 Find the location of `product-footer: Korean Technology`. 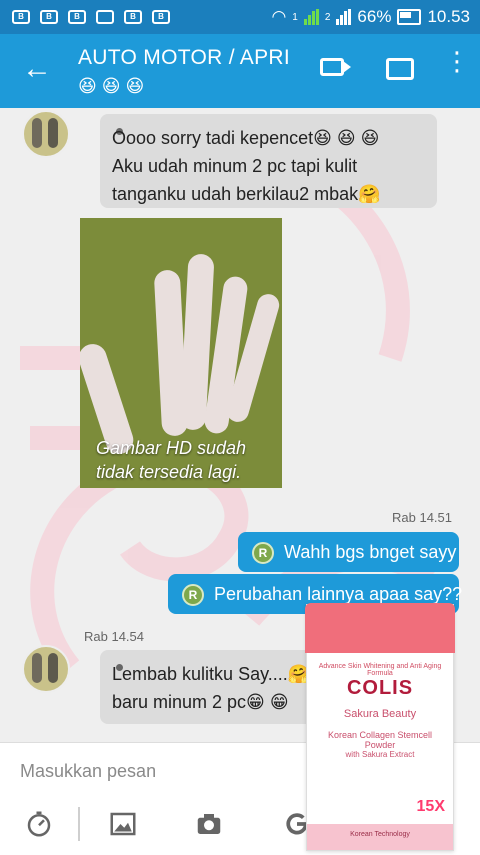

product-footer: Korean Technology is located at coordinates (380, 837).